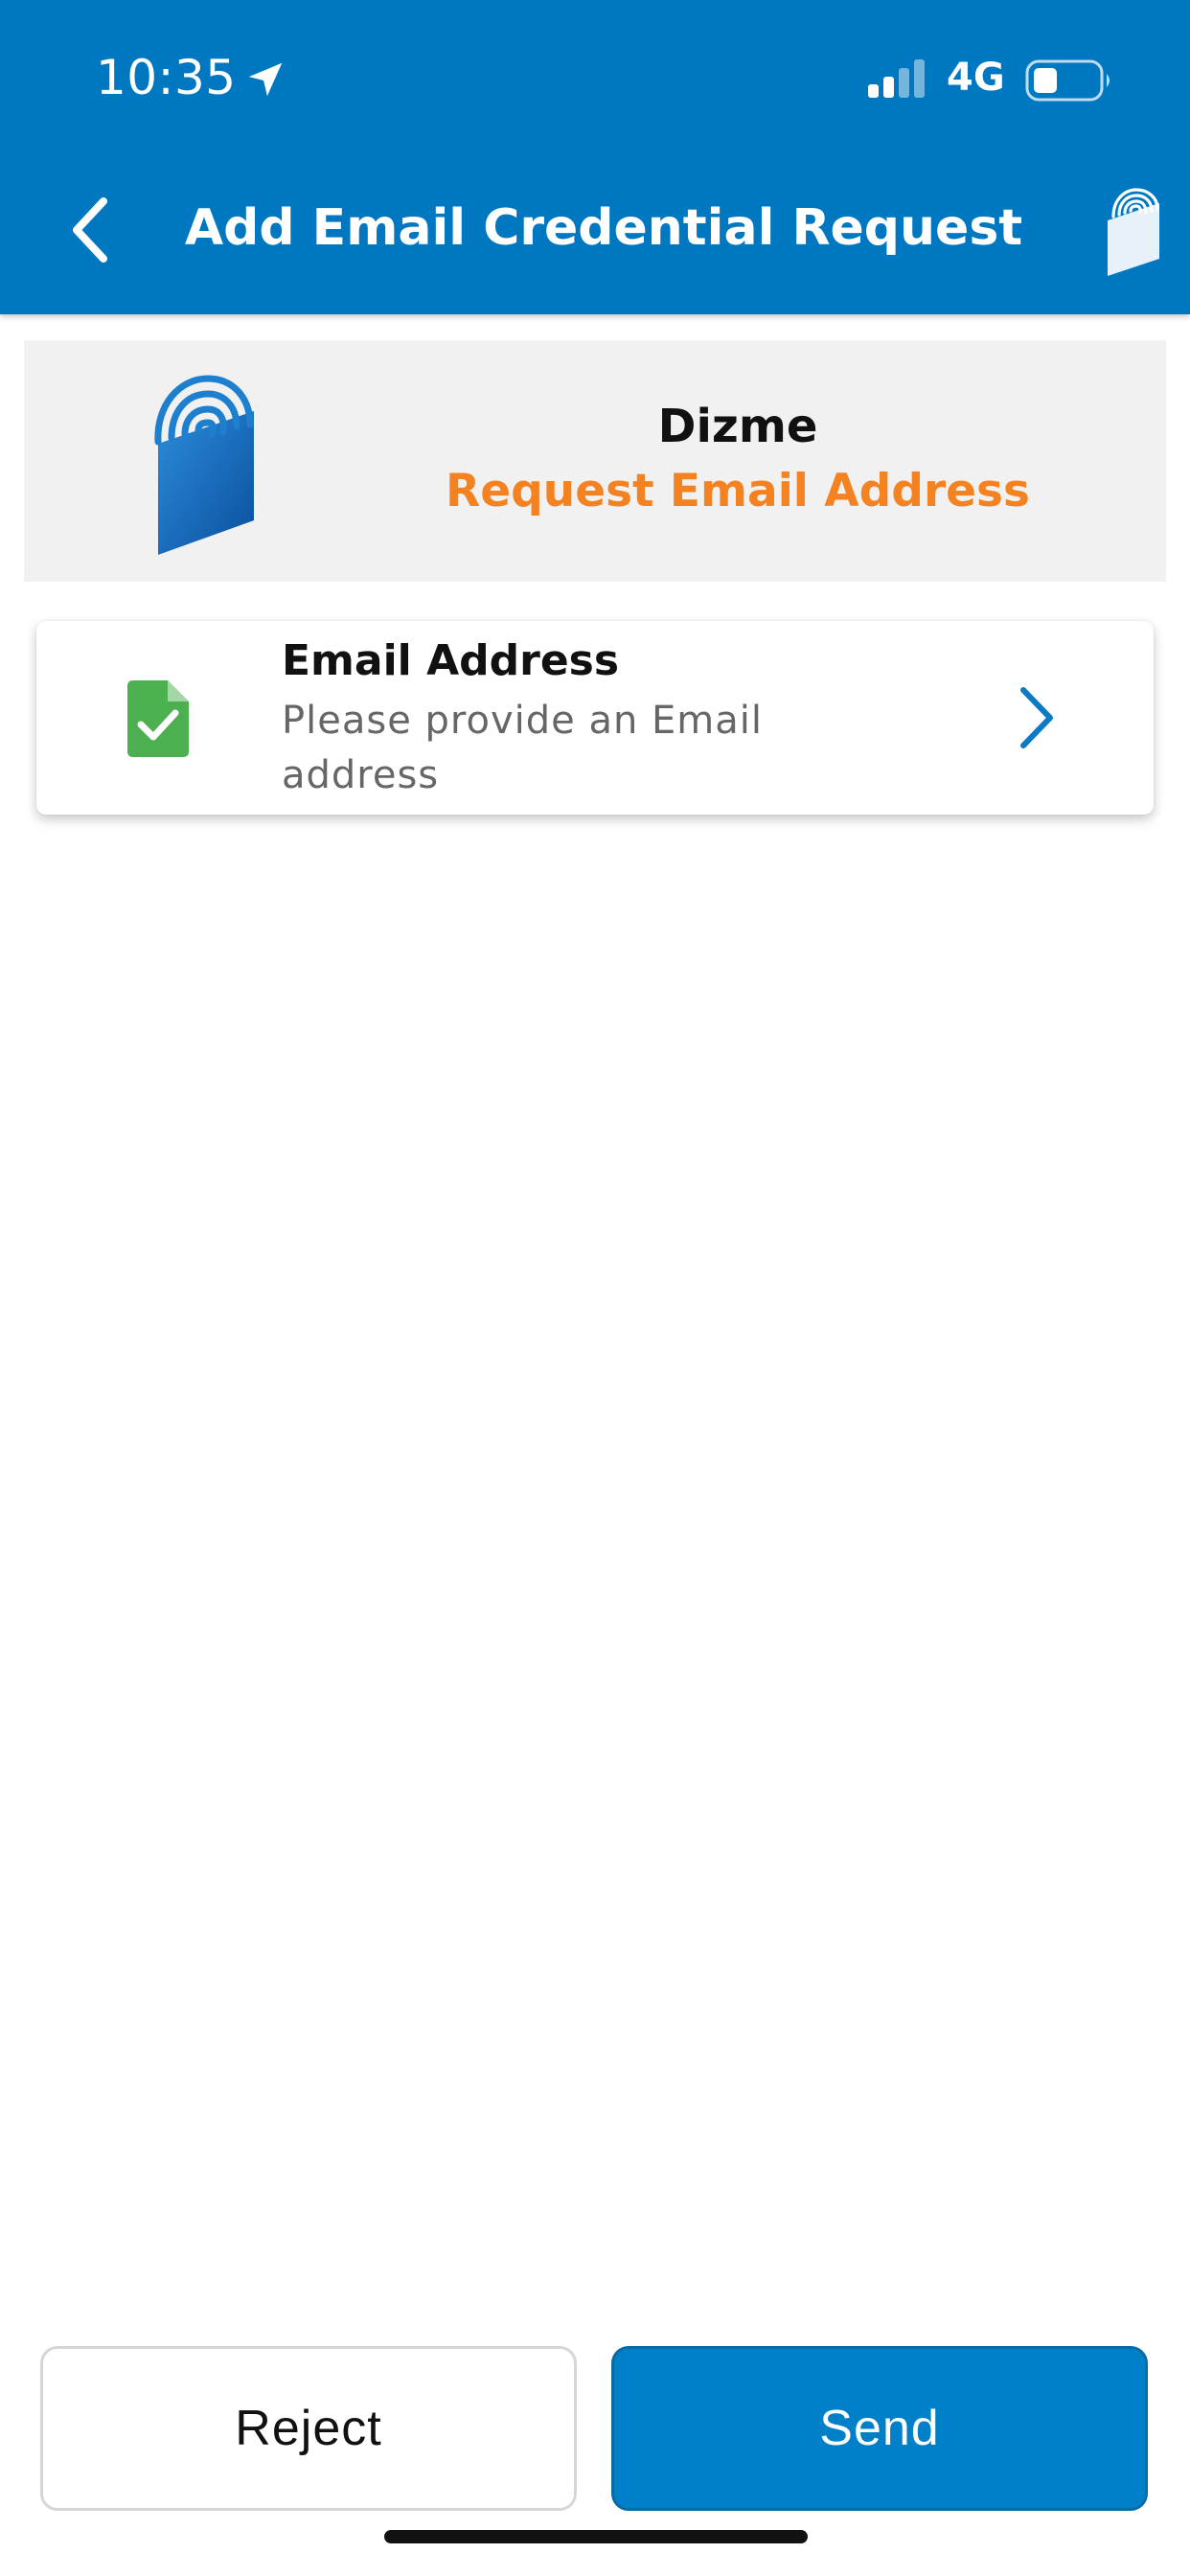 This screenshot has width=1190, height=2576. I want to click on home-indicator, so click(596, 2536).